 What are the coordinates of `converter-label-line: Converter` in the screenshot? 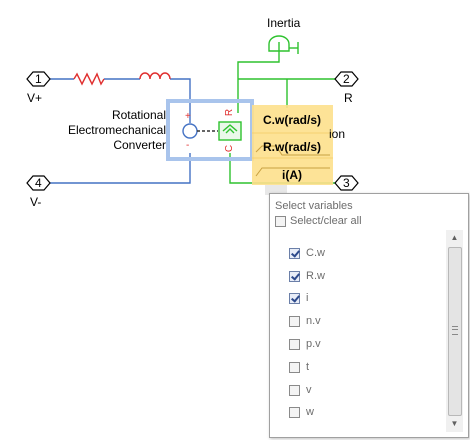 It's located at (139, 145).